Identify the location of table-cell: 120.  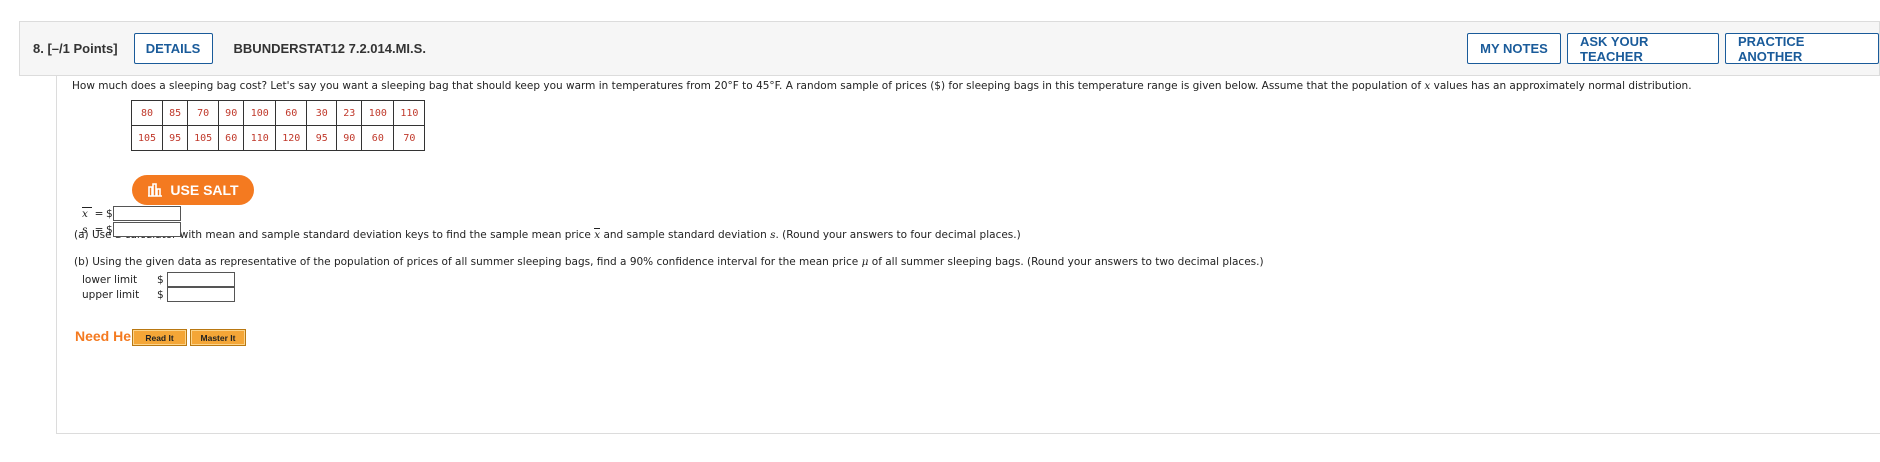
(291, 138).